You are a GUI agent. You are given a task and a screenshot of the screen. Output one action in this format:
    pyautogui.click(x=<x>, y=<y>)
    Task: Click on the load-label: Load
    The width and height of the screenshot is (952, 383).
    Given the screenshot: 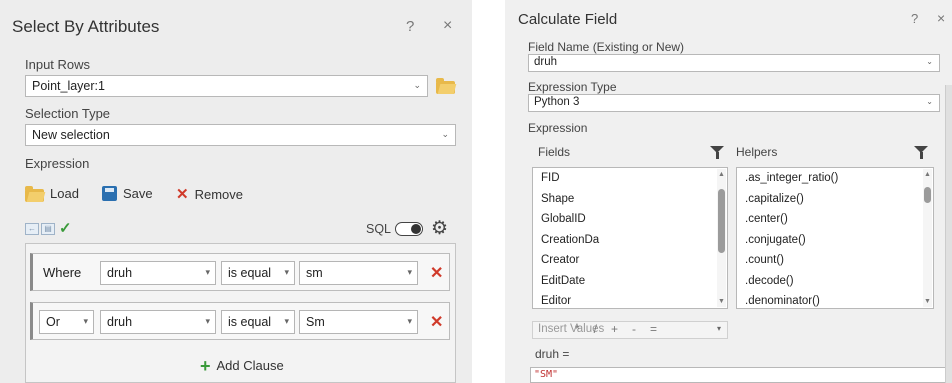 What is the action you would take?
    pyautogui.click(x=64, y=193)
    